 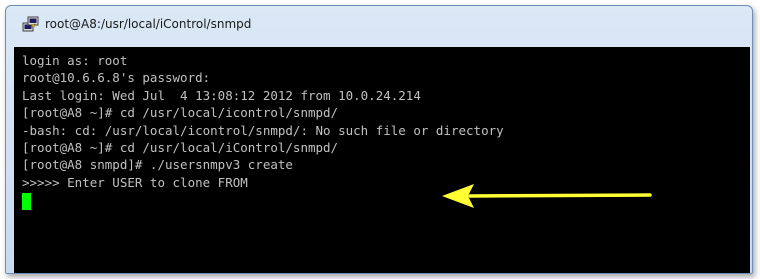 What do you see at coordinates (547, 196) in the screenshot?
I see `left-arrow-icon` at bounding box center [547, 196].